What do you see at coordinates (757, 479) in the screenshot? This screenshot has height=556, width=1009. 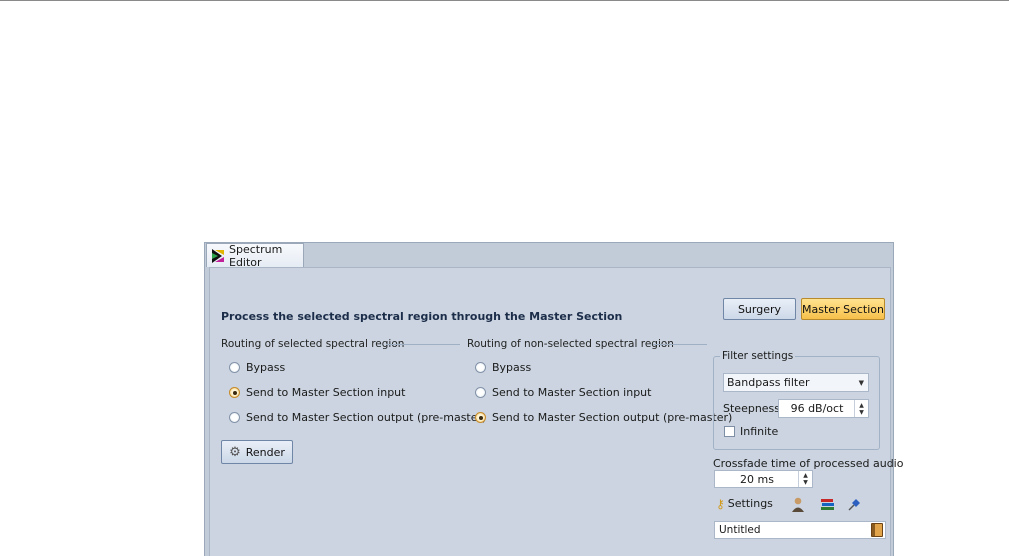 I see `crossfade-value: 20 ms` at bounding box center [757, 479].